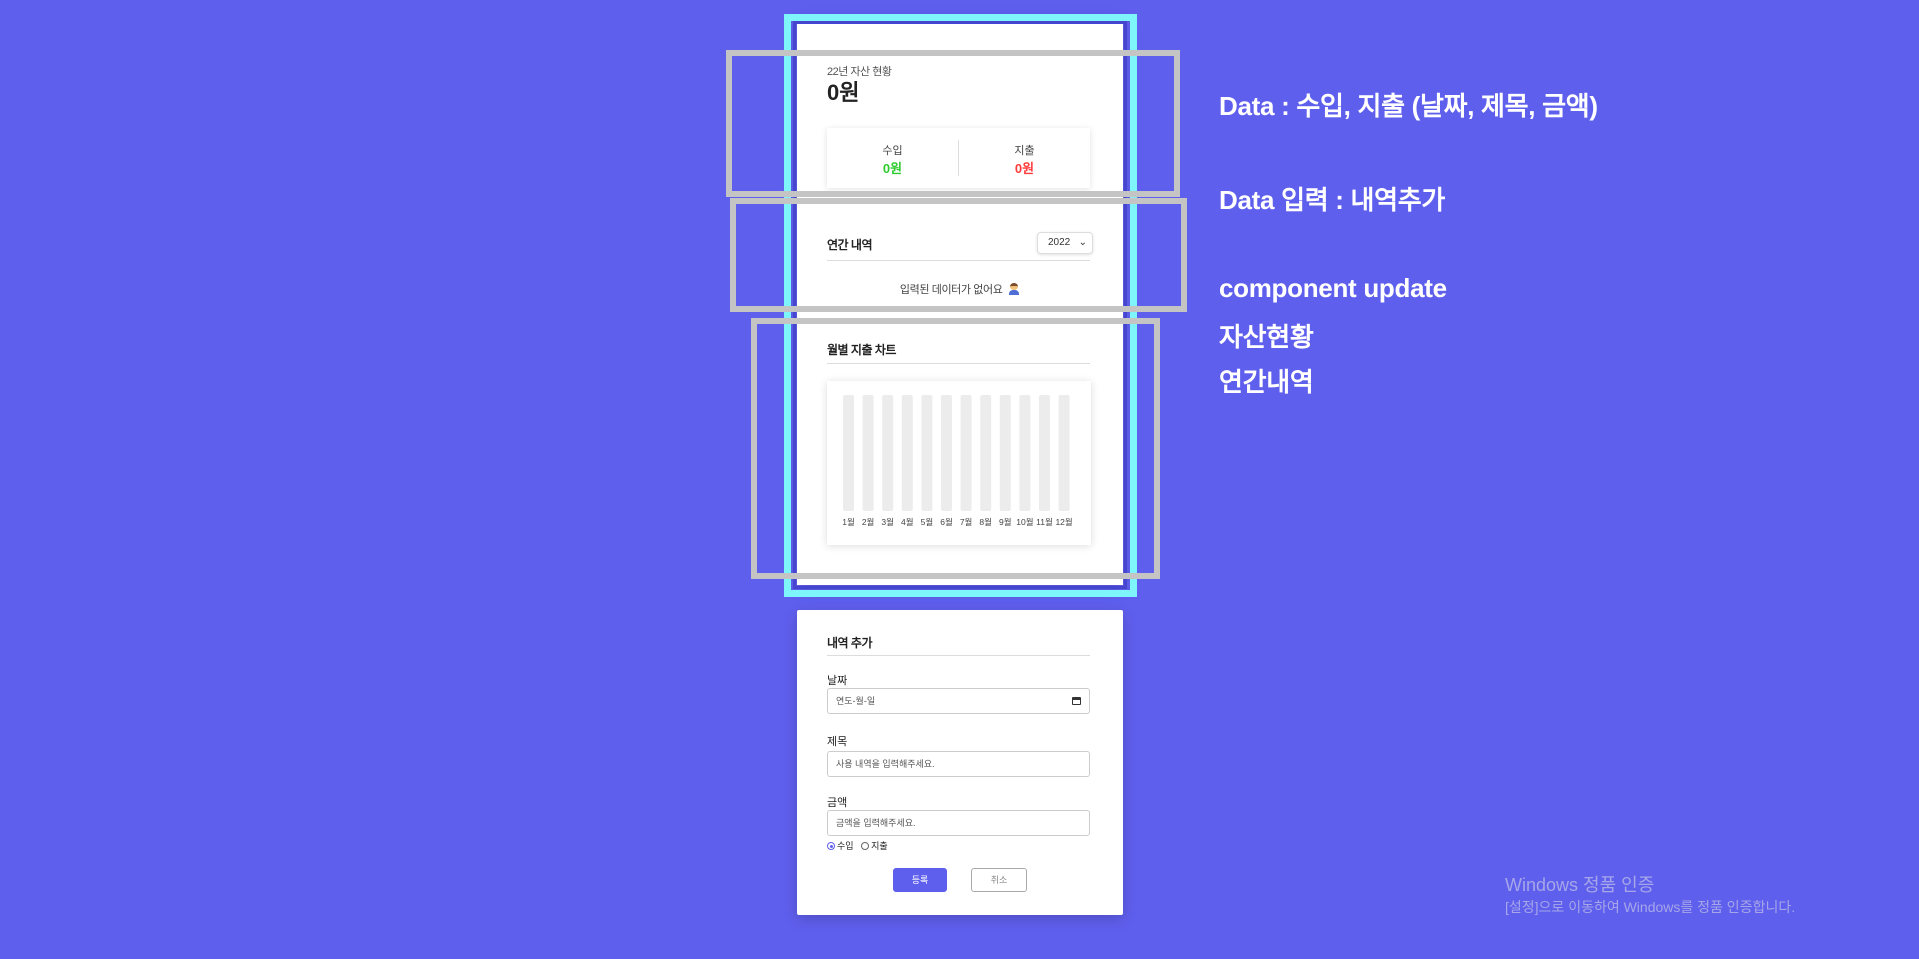 The height and width of the screenshot is (959, 1919). What do you see at coordinates (958, 655) in the screenshot?
I see `add-entry-divider` at bounding box center [958, 655].